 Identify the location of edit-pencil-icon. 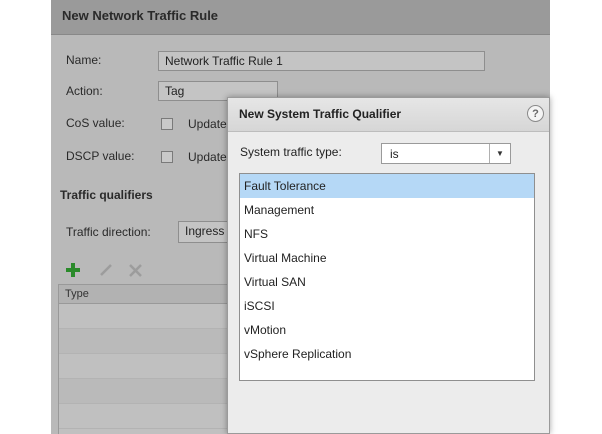
(106, 270).